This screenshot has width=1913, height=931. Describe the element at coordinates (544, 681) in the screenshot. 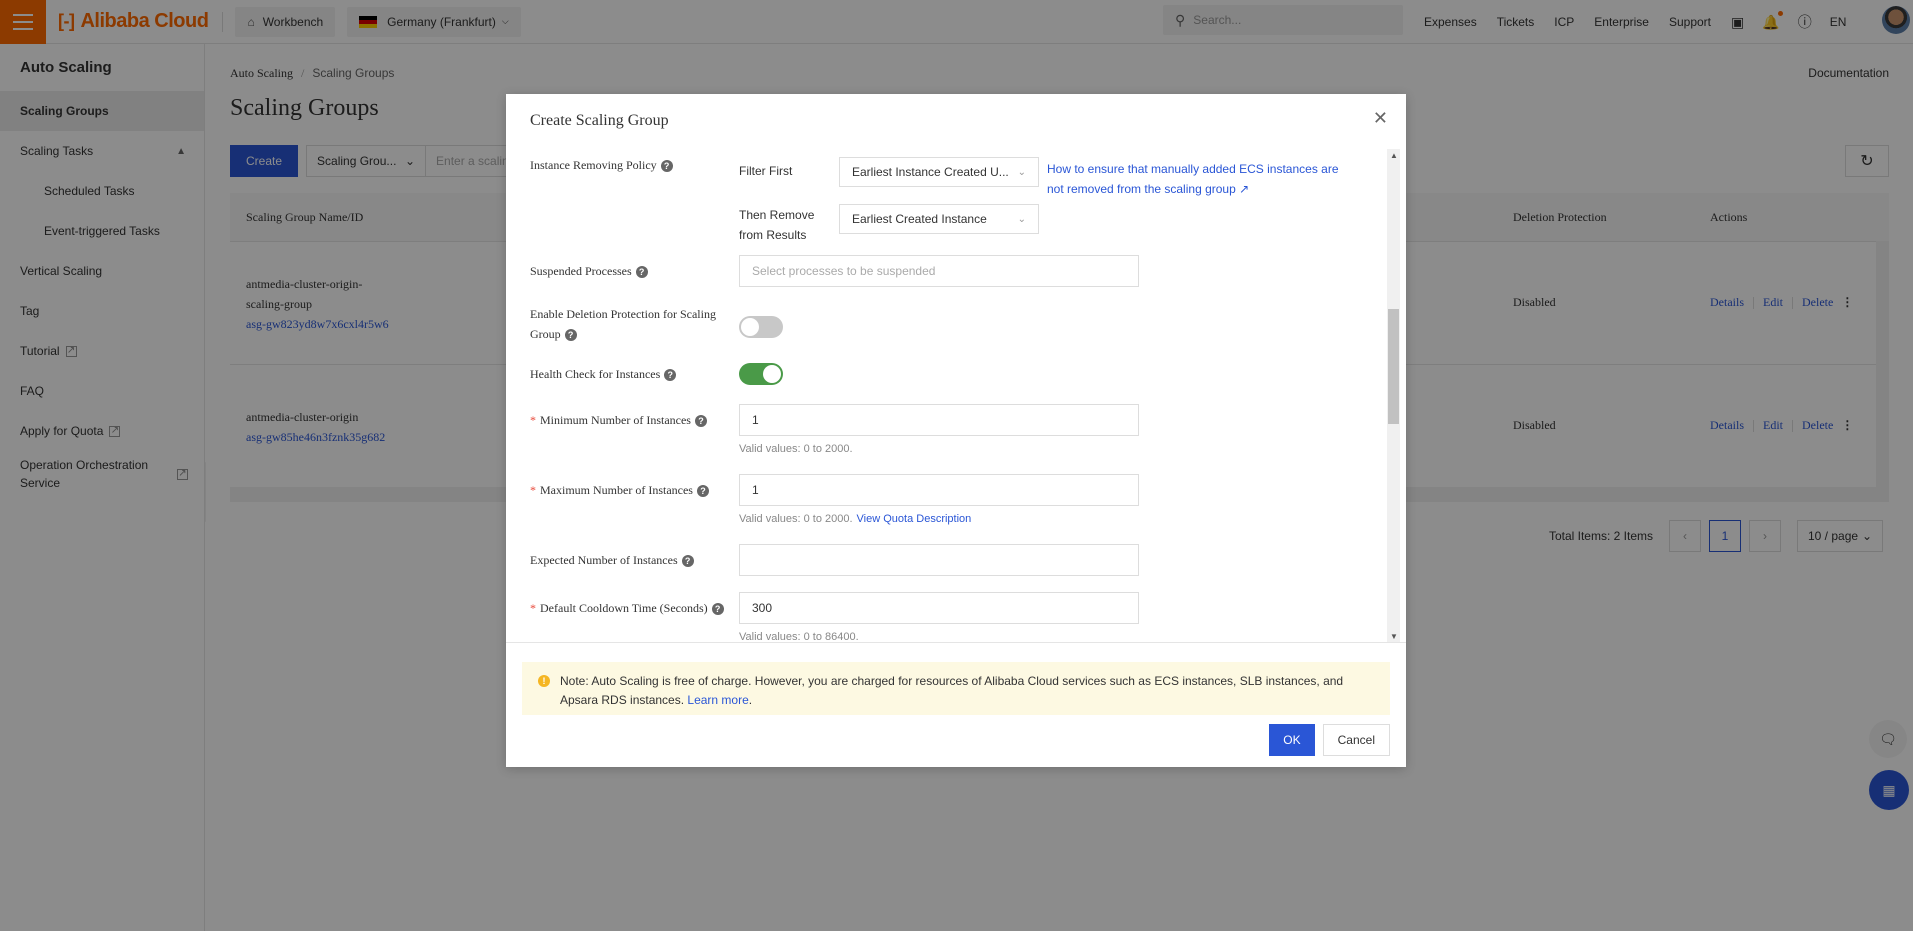

I see `warning-icon: !` at that location.